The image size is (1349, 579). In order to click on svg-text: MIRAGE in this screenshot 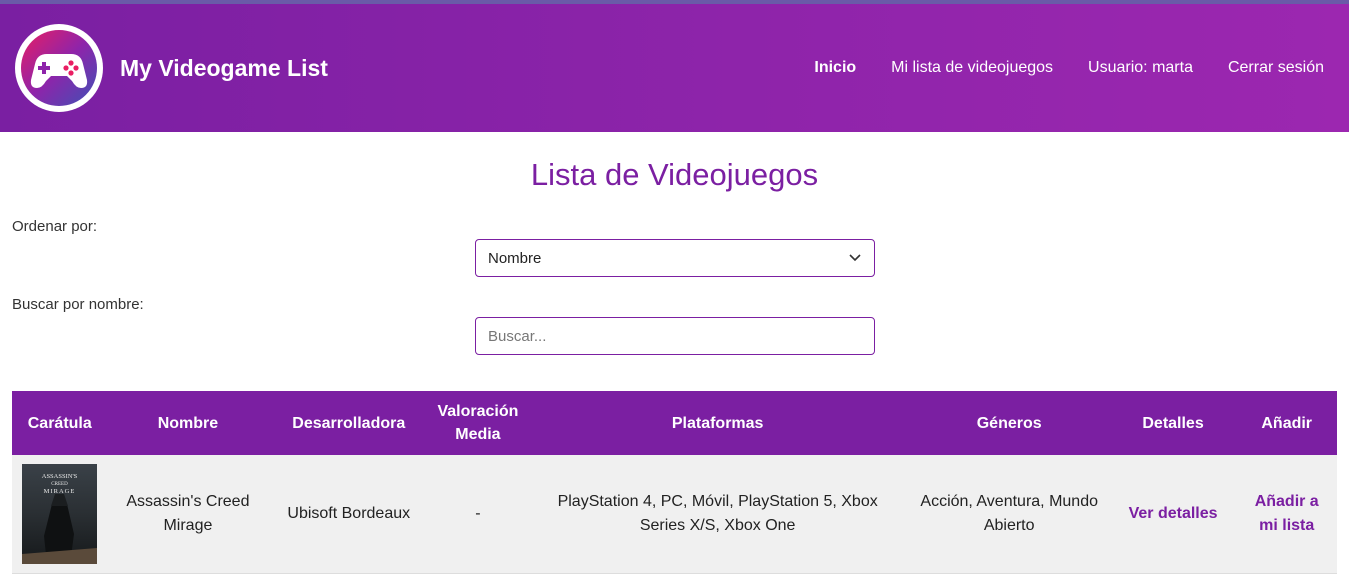, I will do `click(60, 491)`.